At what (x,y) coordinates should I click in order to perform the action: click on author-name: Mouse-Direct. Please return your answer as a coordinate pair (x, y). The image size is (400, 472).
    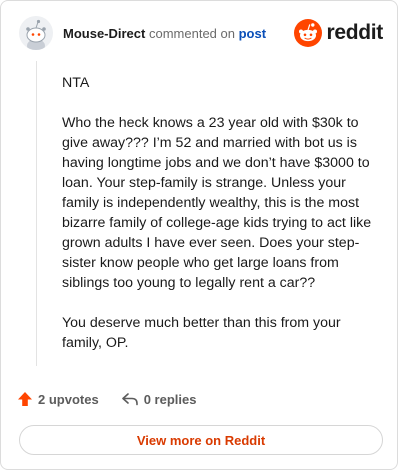
    Looking at the image, I should click on (104, 33).